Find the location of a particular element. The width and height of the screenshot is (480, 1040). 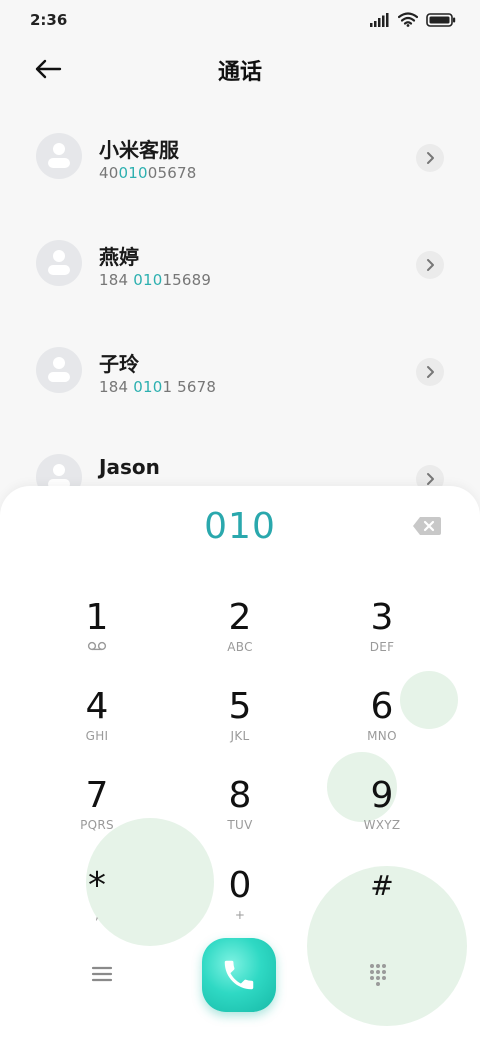

backspace-icon is located at coordinates (427, 526).